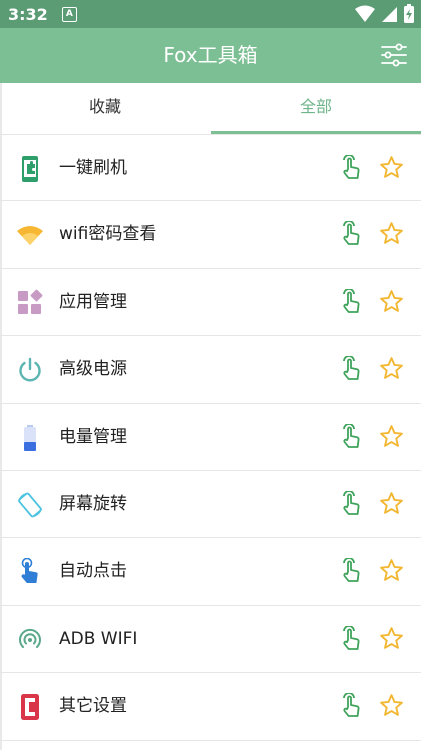  What do you see at coordinates (93, 706) in the screenshot?
I see `item-label: 其它设置` at bounding box center [93, 706].